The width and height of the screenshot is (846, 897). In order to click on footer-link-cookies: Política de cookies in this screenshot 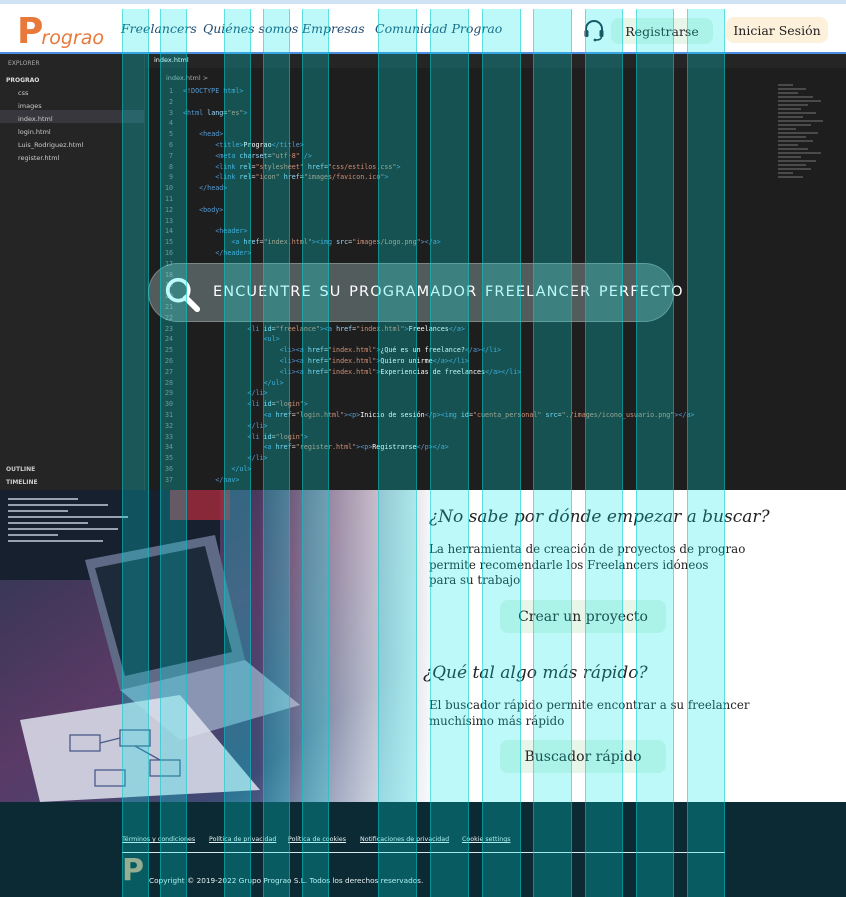, I will do `click(317, 839)`.